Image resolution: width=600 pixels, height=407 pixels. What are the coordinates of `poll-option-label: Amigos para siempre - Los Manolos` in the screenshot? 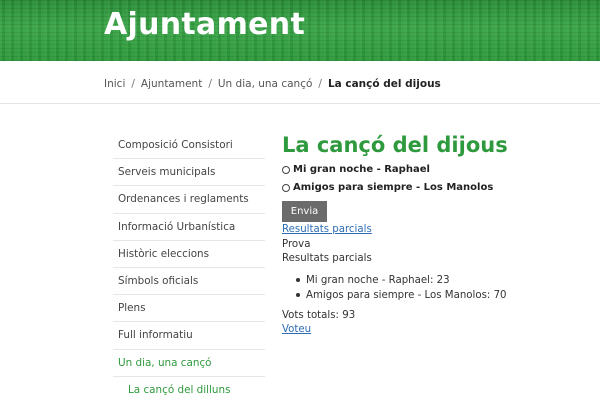 It's located at (393, 187).